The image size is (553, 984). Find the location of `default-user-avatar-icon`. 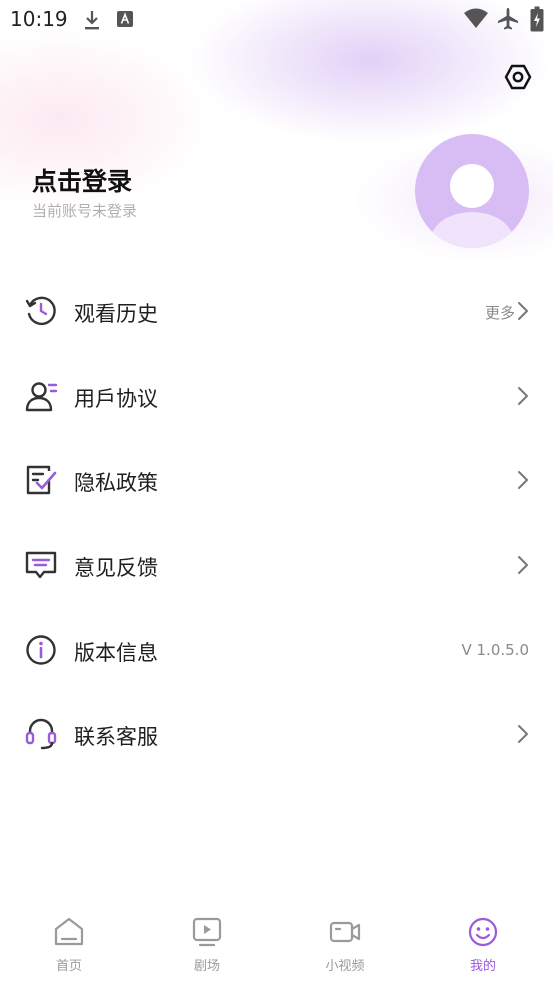

default-user-avatar-icon is located at coordinates (472, 206).